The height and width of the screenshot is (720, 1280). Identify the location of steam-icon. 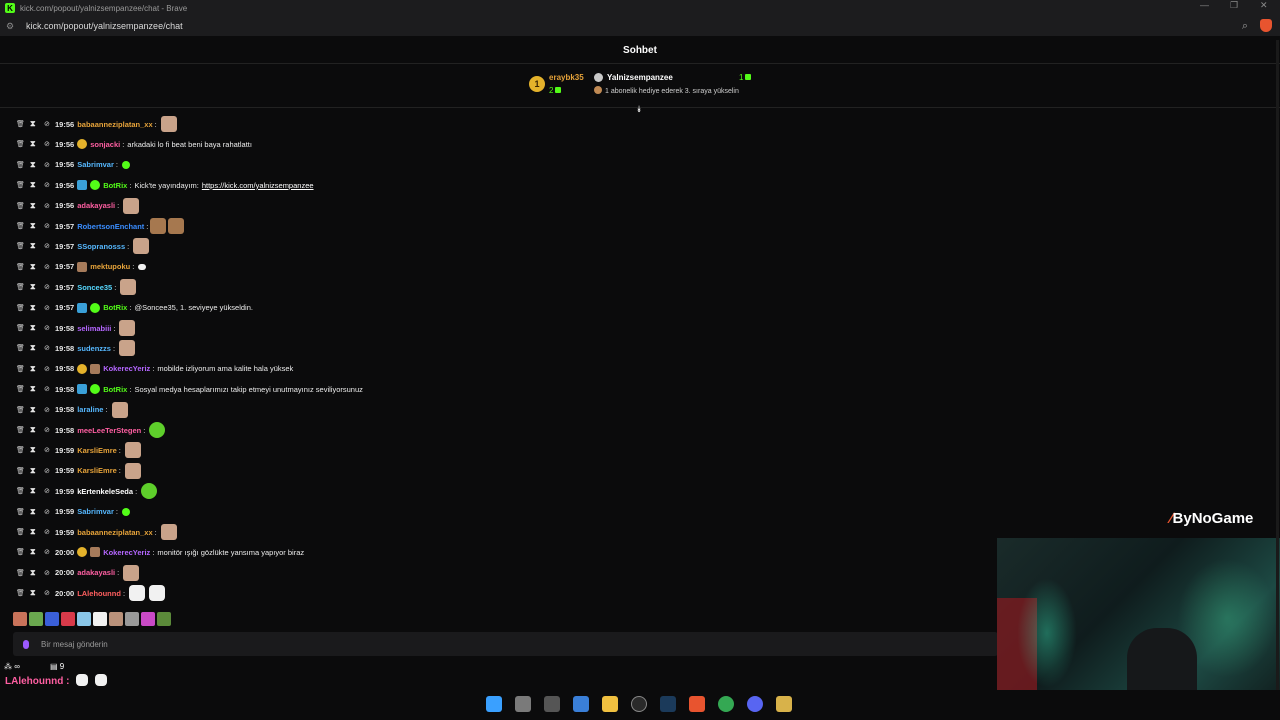
(668, 704).